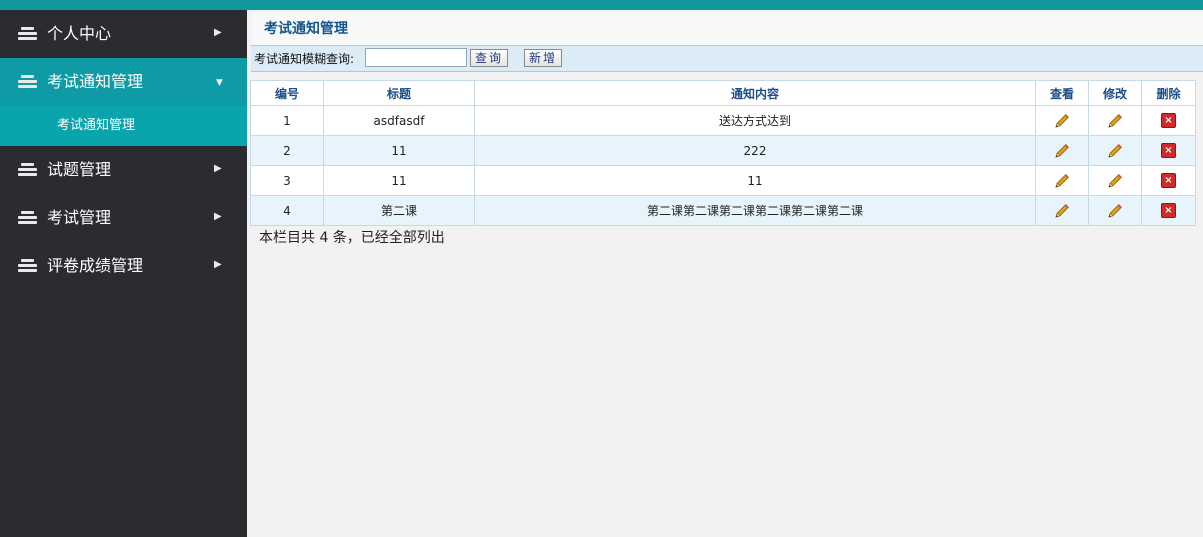 The width and height of the screenshot is (1203, 537). I want to click on sidebar-item-grading-management: 评卷成绩管理 ▶, so click(123, 266).